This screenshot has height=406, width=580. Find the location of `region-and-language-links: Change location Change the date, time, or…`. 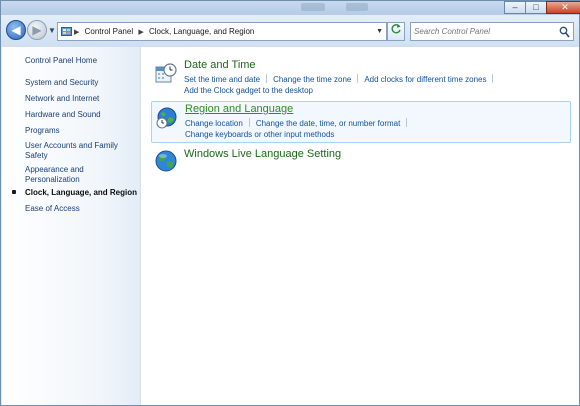

region-and-language-links: Change location Change the date, time, or… is located at coordinates (299, 123).